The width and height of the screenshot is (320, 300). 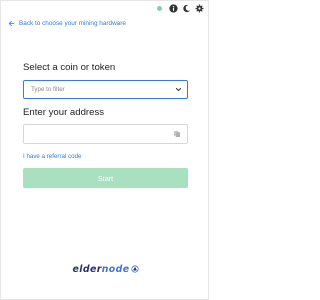 I want to click on start-button: Start, so click(x=105, y=178).